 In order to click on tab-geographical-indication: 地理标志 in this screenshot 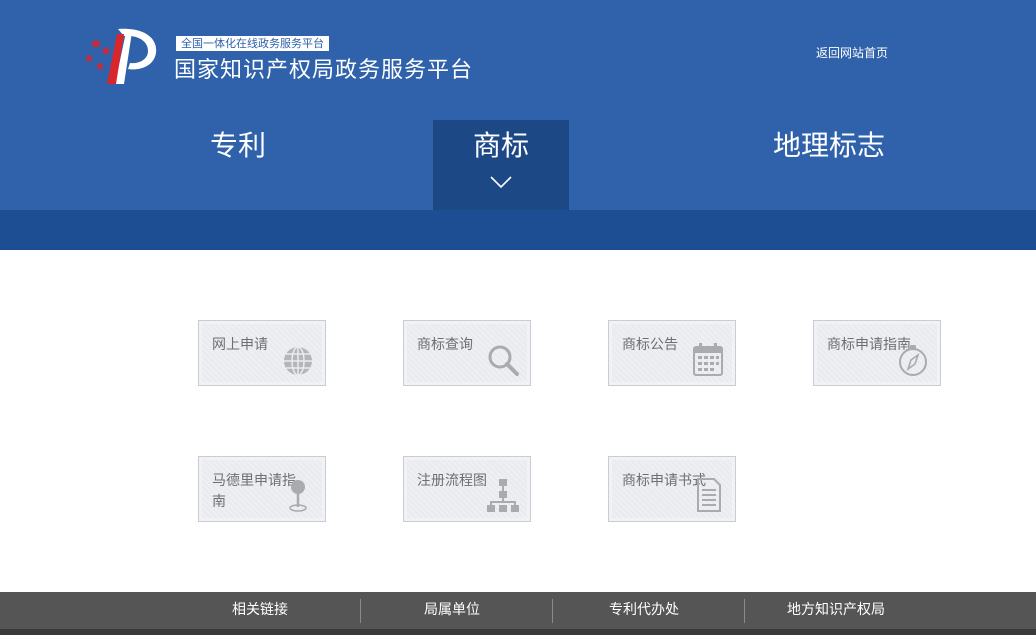, I will do `click(829, 165)`.